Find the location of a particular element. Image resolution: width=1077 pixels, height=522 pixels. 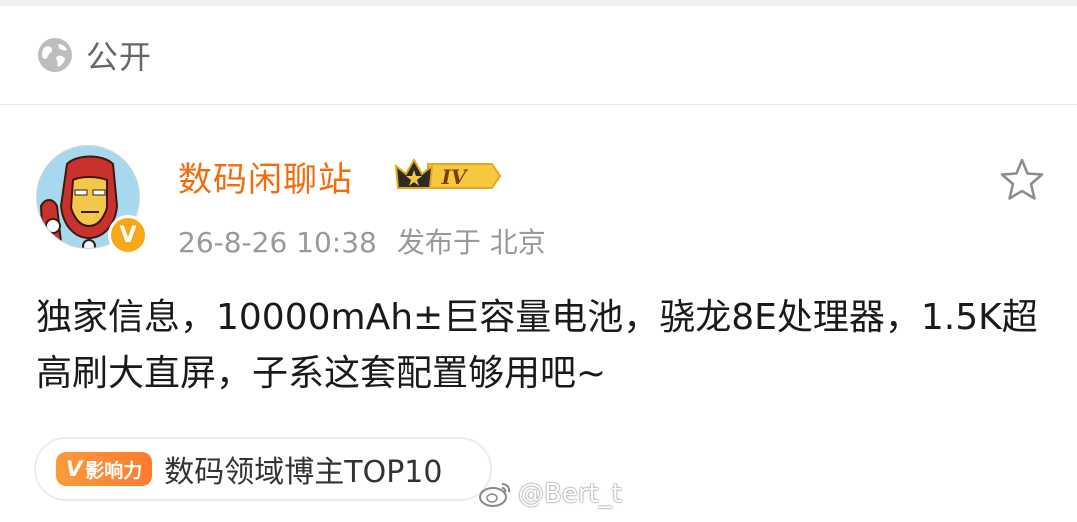

influence-tag-label: 数码领域博主TOP10 is located at coordinates (303, 472).